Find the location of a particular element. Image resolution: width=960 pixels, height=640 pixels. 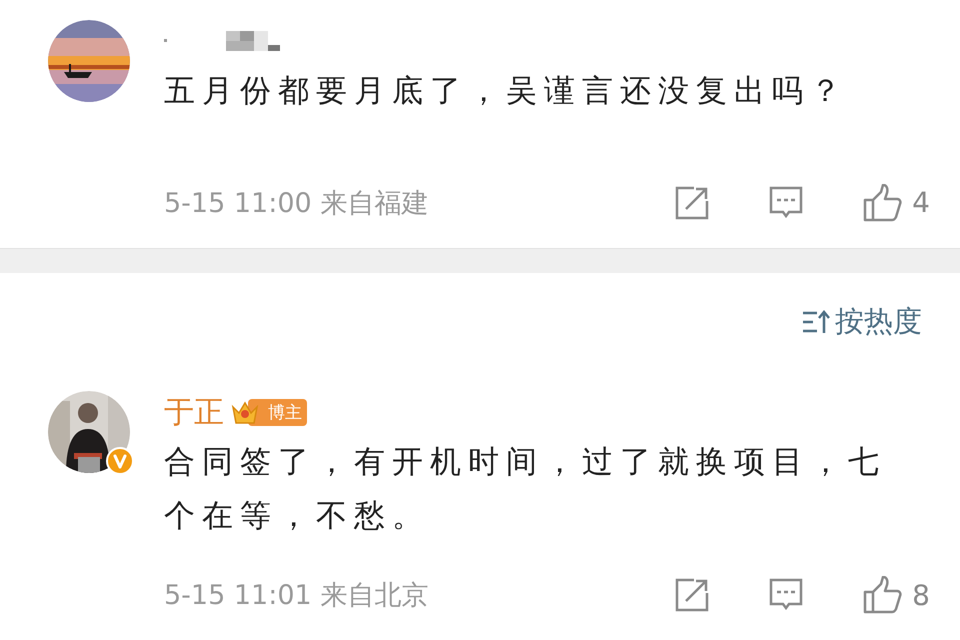

user-name: 于正 is located at coordinates (194, 413).